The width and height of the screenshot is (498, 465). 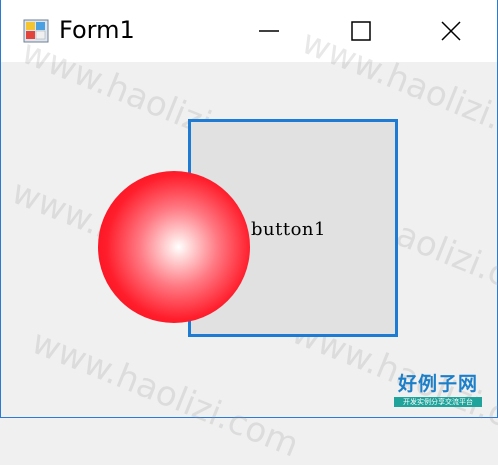 What do you see at coordinates (288, 229) in the screenshot?
I see `button1-label: button1` at bounding box center [288, 229].